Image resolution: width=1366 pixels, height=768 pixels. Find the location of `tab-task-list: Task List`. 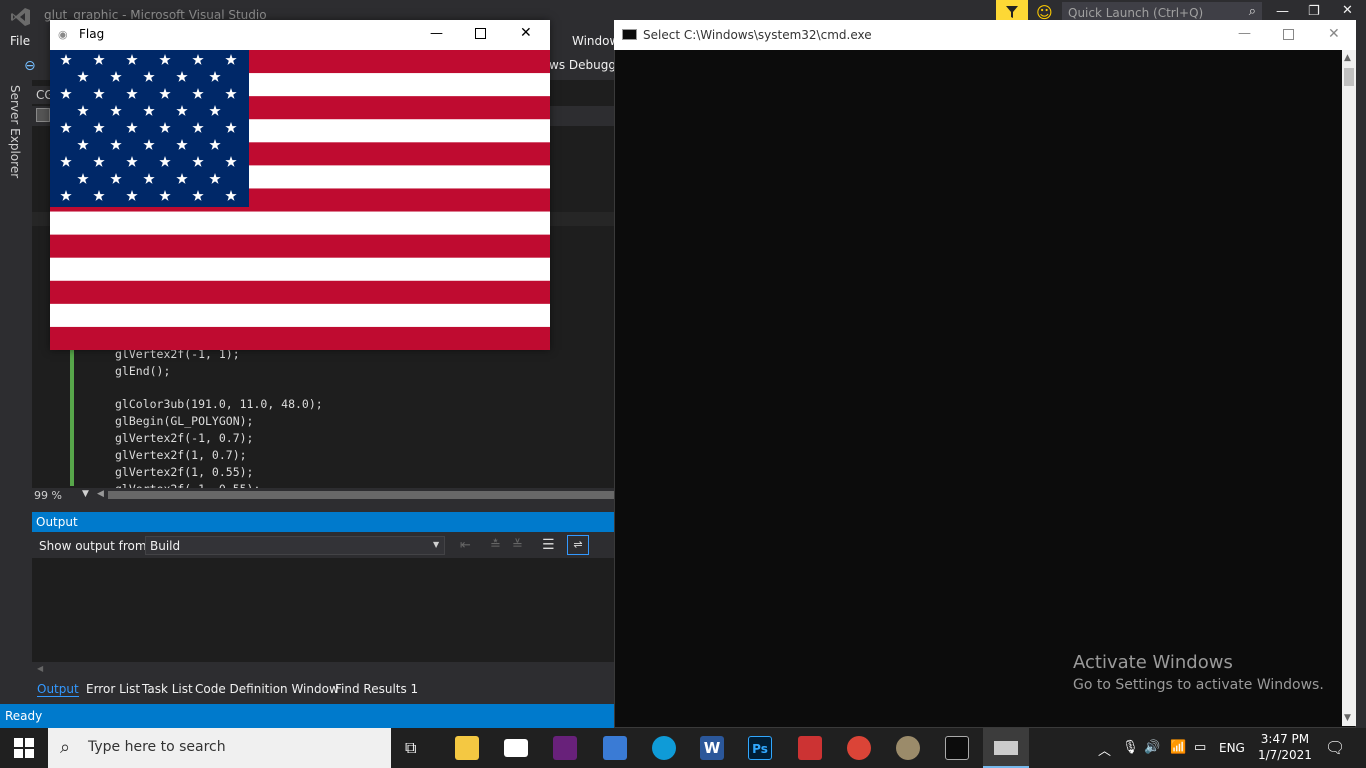

tab-task-list: Task List is located at coordinates (167, 689).